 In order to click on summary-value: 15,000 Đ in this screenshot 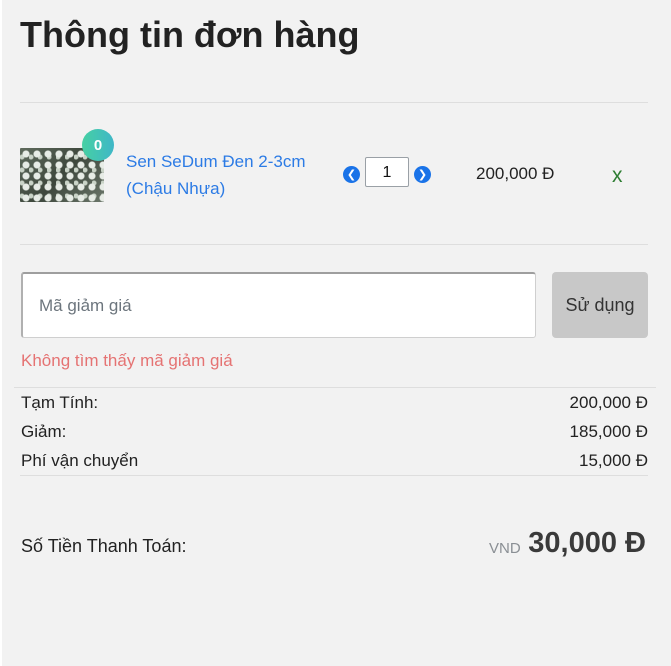, I will do `click(613, 460)`.